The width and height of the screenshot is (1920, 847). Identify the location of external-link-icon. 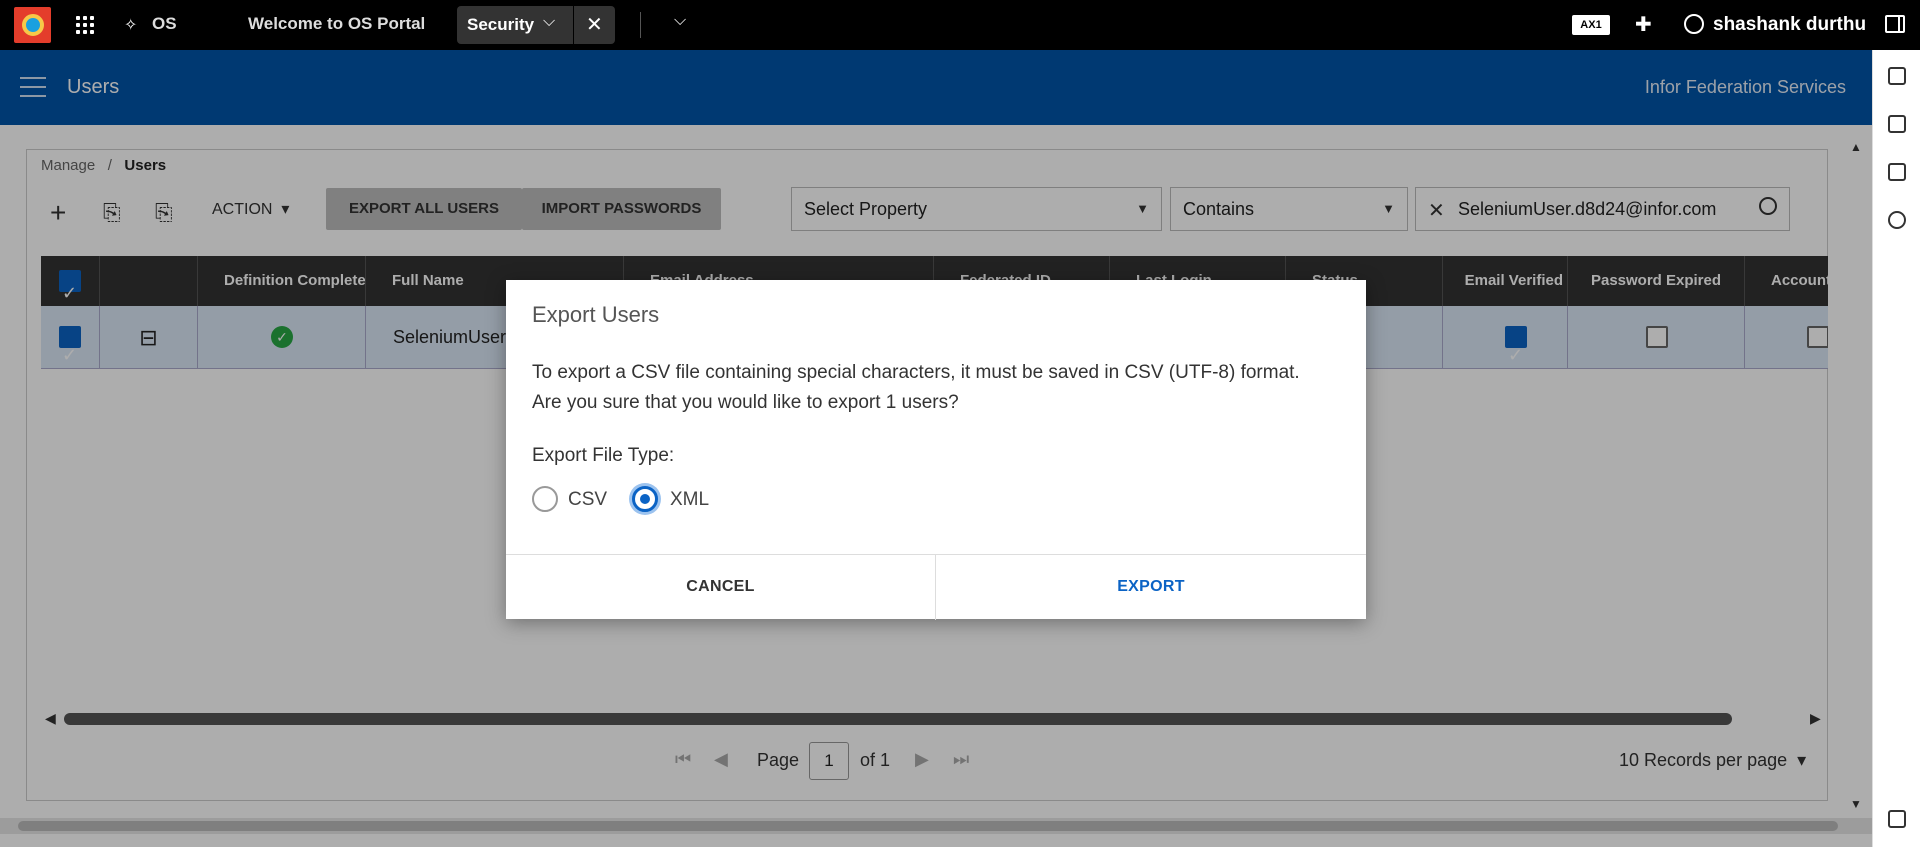
(1897, 819).